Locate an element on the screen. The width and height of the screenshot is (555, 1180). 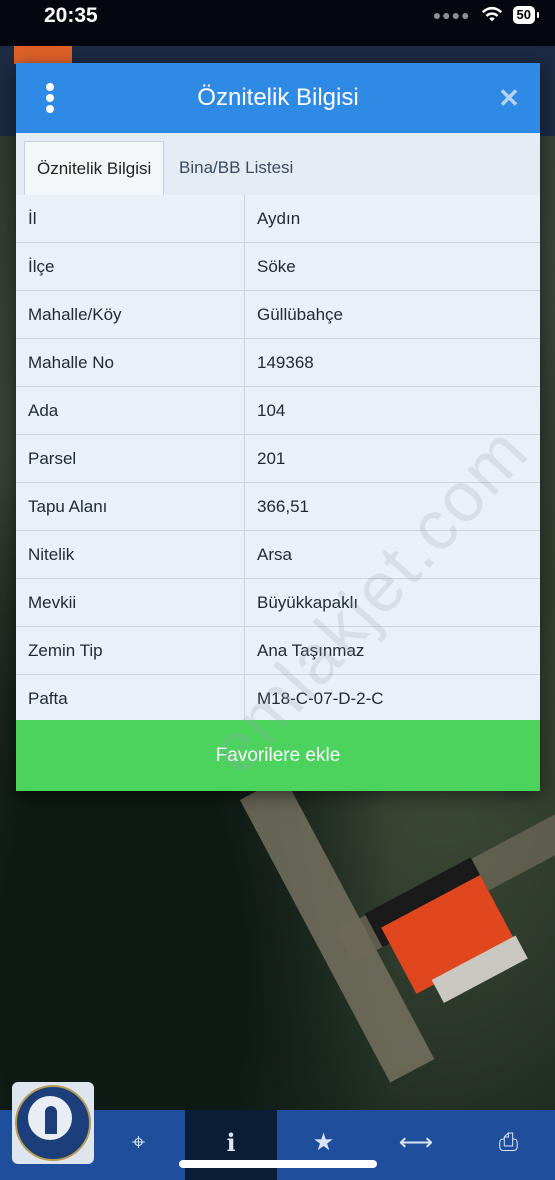
attribute-value: Büyükkapaklı is located at coordinates (392, 603).